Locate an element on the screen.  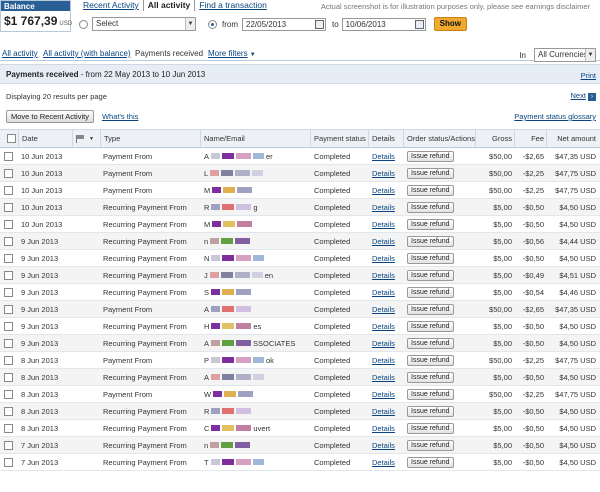
radio-date-range is located at coordinates (212, 24).